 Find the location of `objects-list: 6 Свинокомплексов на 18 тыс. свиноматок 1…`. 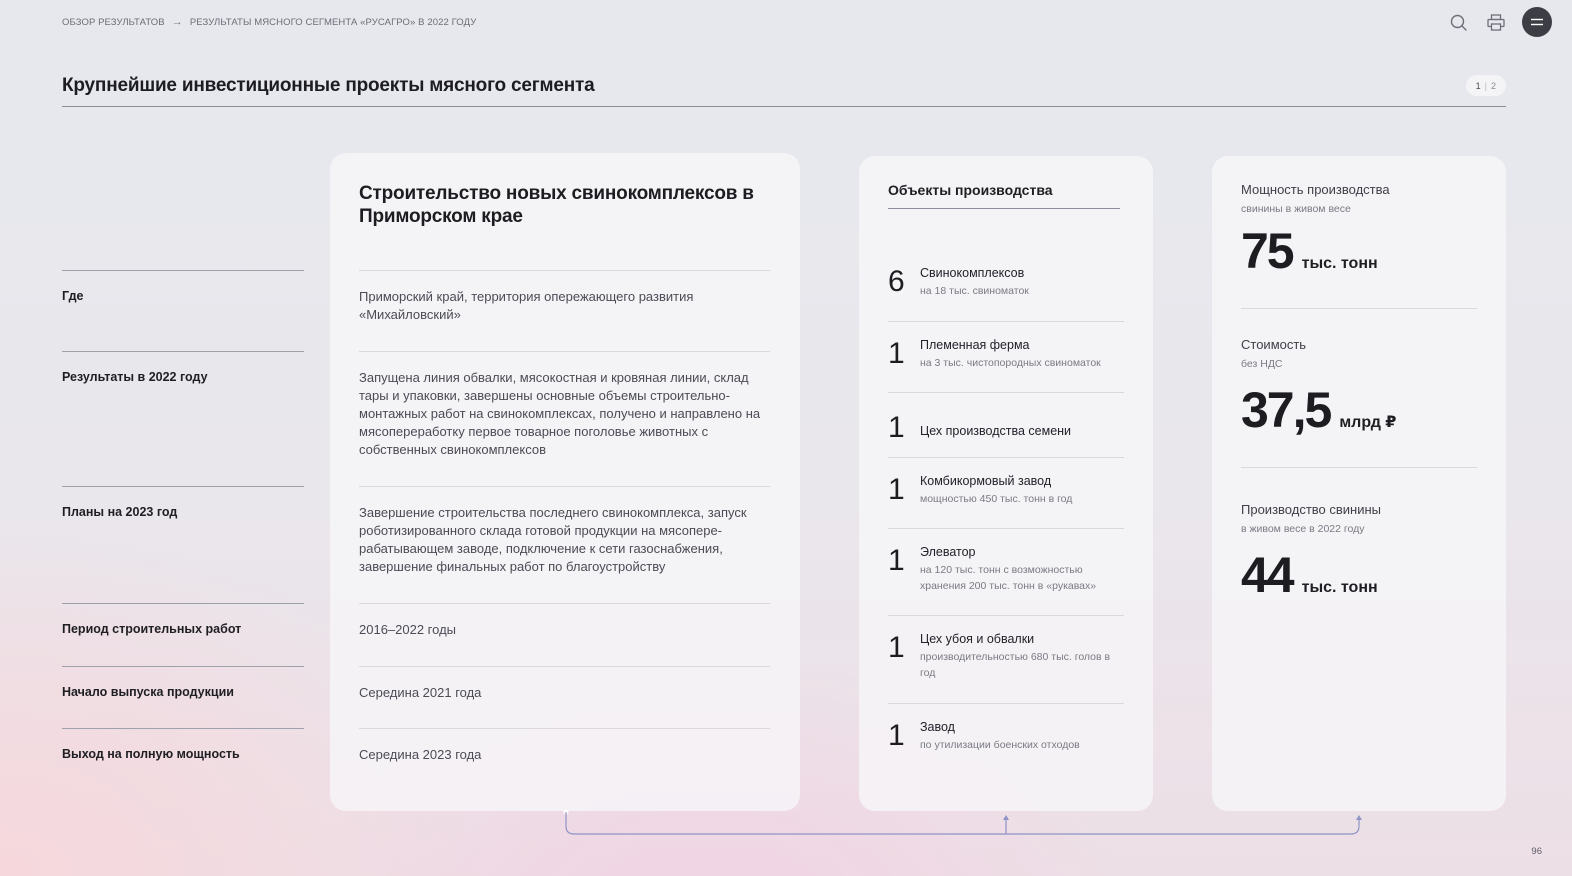

objects-list: 6 Свинокомплексов на 18 тыс. свиноматок 1… is located at coordinates (1006, 507).